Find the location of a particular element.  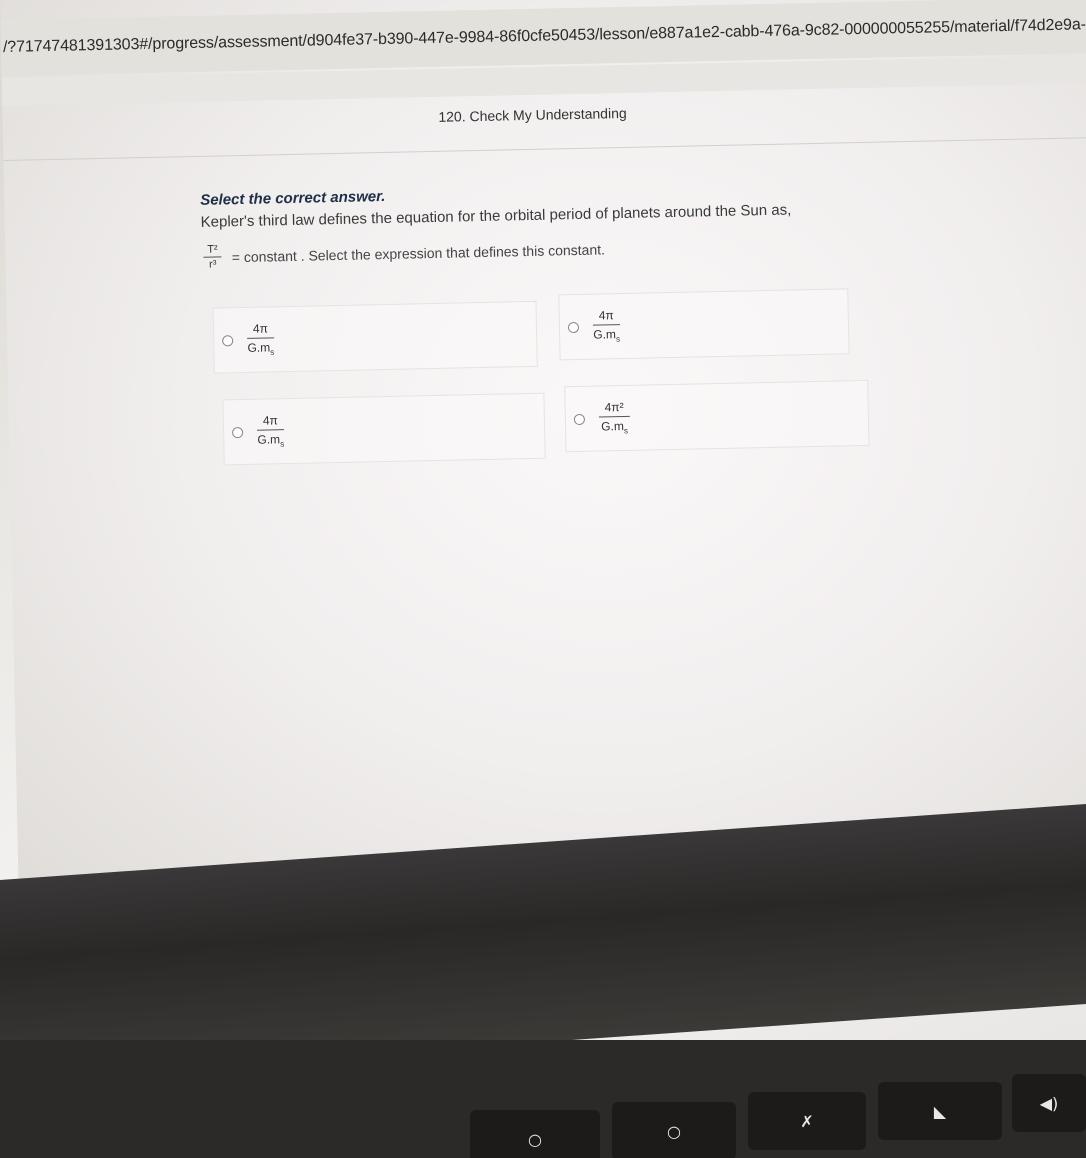

instruction-text: Select the correct answer. is located at coordinates (293, 198).